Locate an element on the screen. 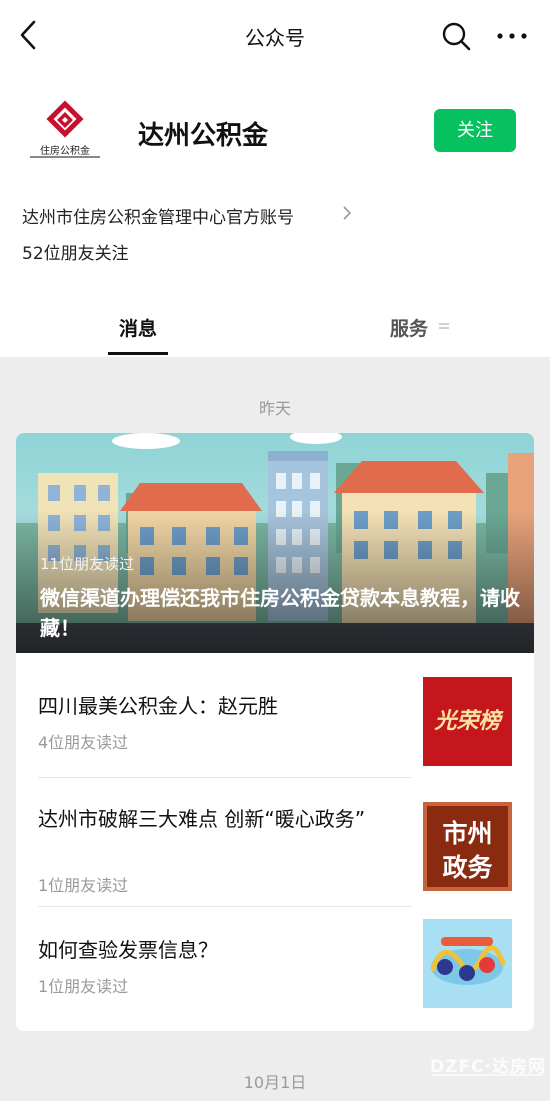 This screenshot has height=1101, width=550. watermark-underline is located at coordinates (487, 1075).